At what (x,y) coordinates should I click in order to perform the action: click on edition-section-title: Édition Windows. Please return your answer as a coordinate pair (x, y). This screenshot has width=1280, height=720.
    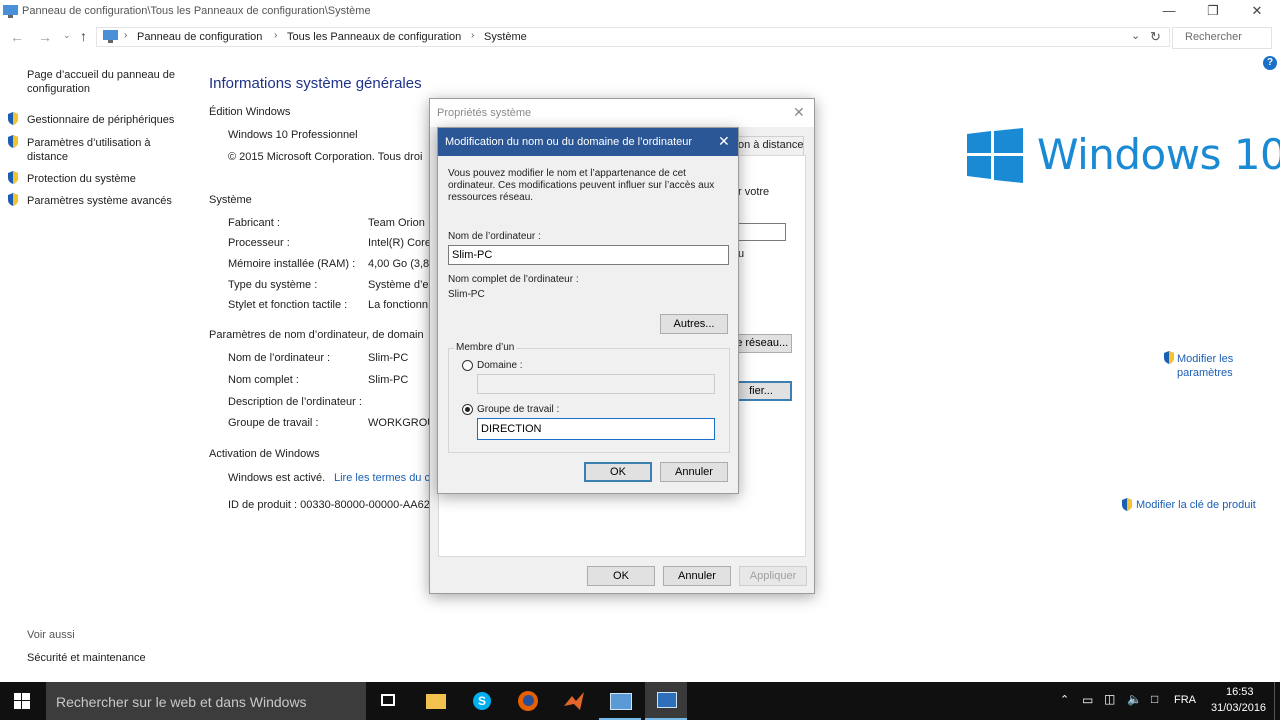
    Looking at the image, I should click on (250, 112).